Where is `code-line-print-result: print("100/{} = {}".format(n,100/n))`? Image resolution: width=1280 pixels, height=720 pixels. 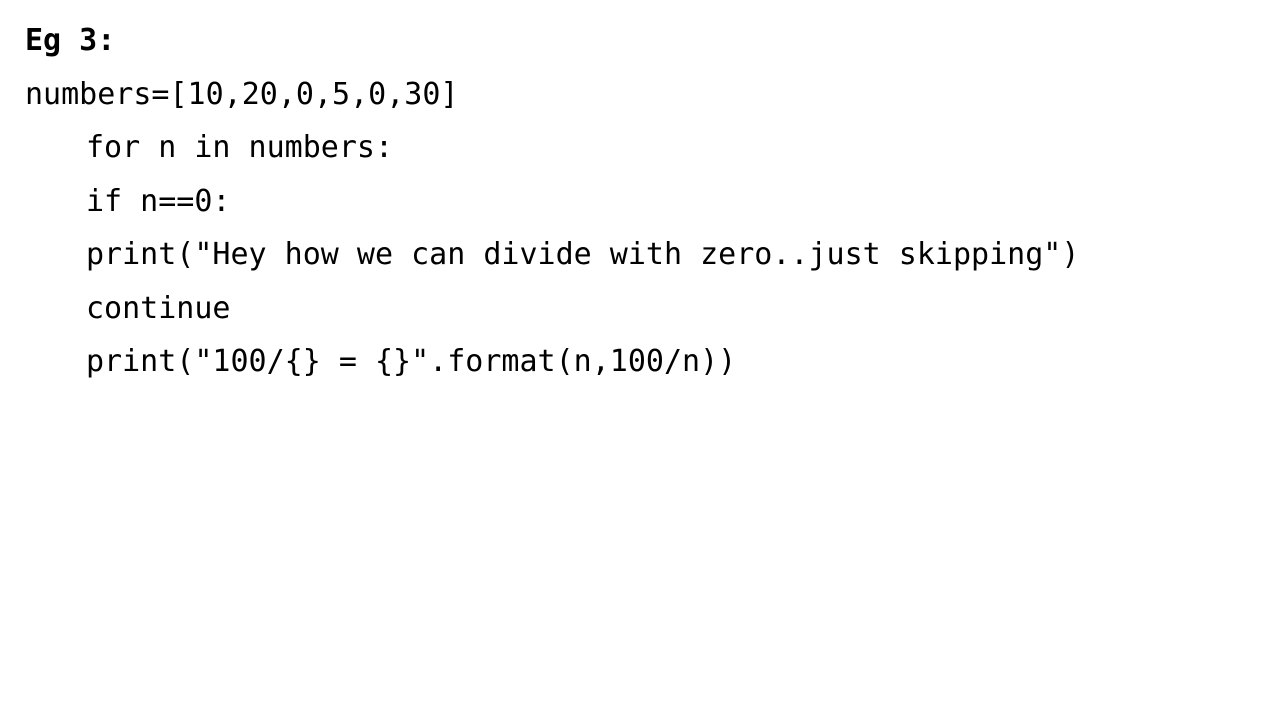 code-line-print-result: print("100/{} = {}".format(n,100/n)) is located at coordinates (411, 361).